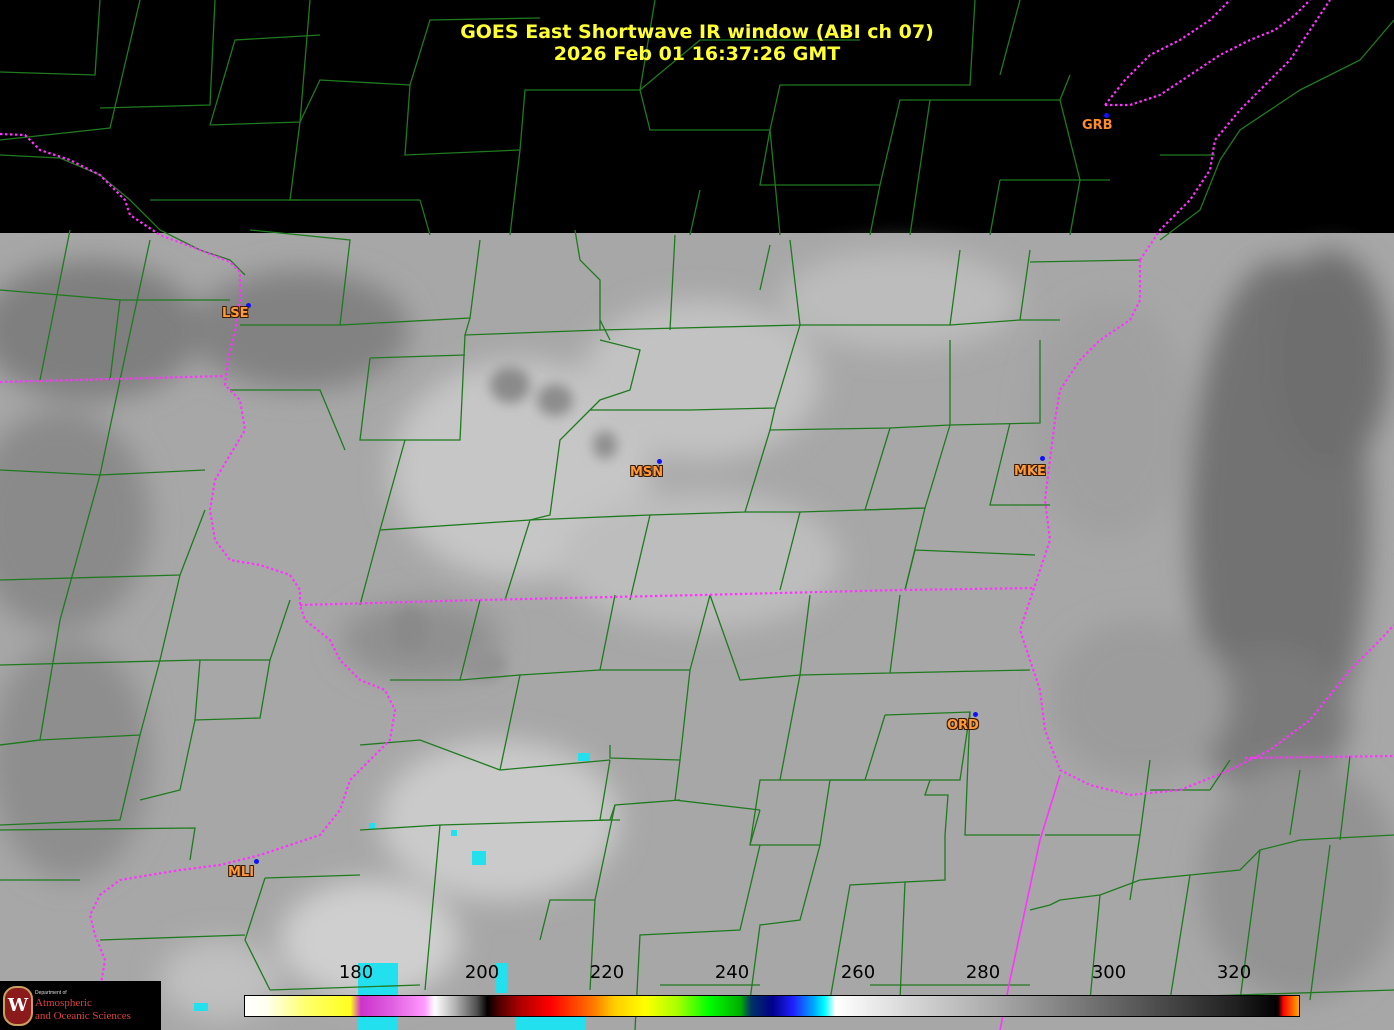  I want to click on city-dot-mli, so click(256, 861).